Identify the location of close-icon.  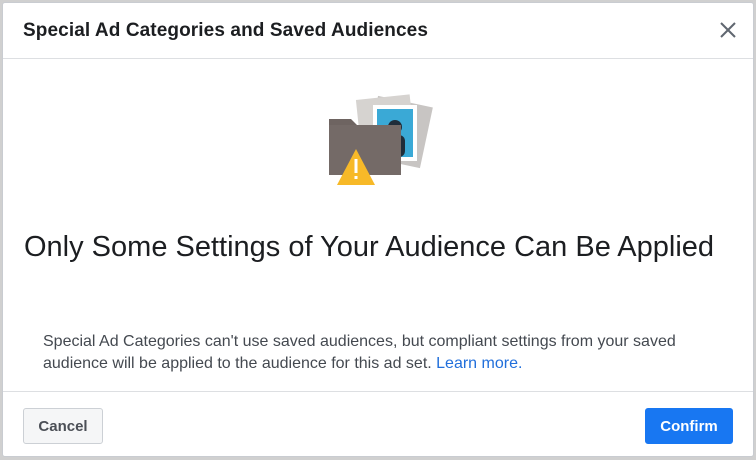
(728, 30).